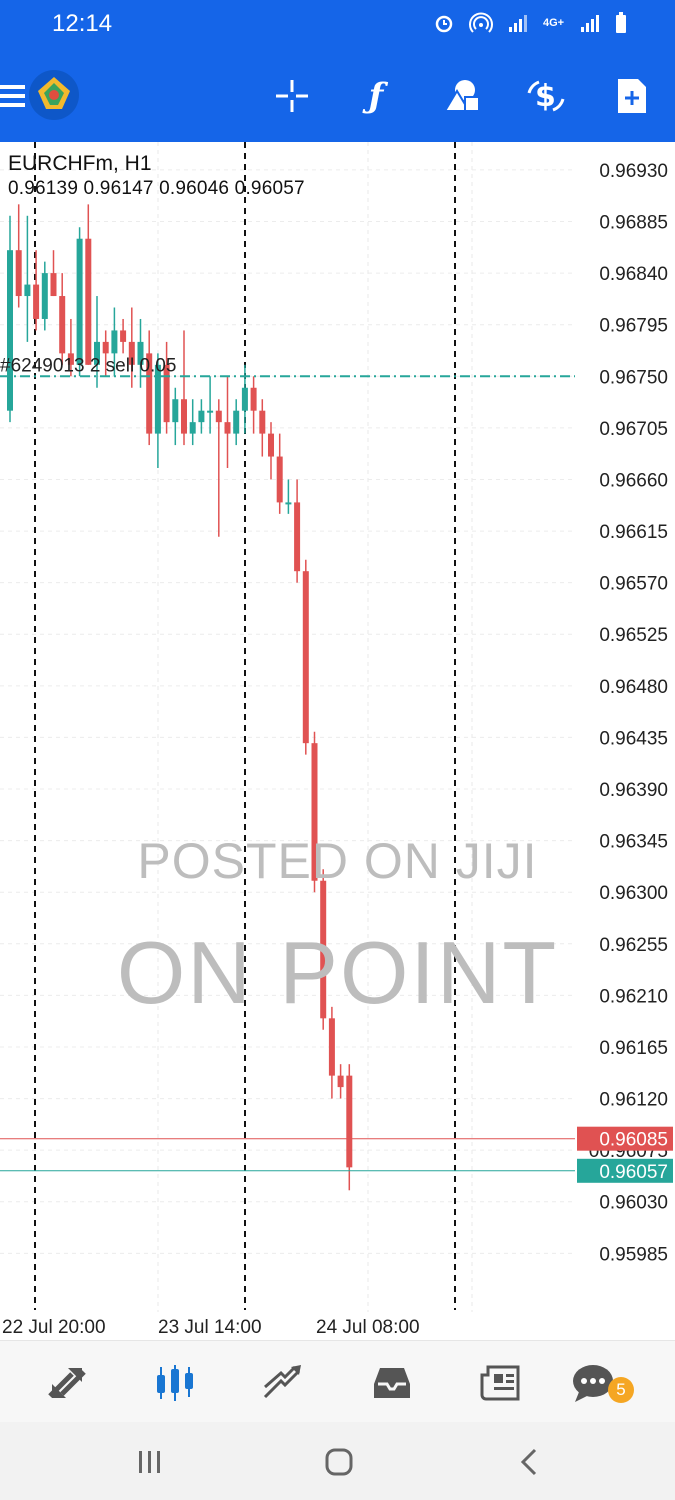 Image resolution: width=675 pixels, height=1500 pixels. What do you see at coordinates (150, 1462) in the screenshot?
I see `recent-apps-icon` at bounding box center [150, 1462].